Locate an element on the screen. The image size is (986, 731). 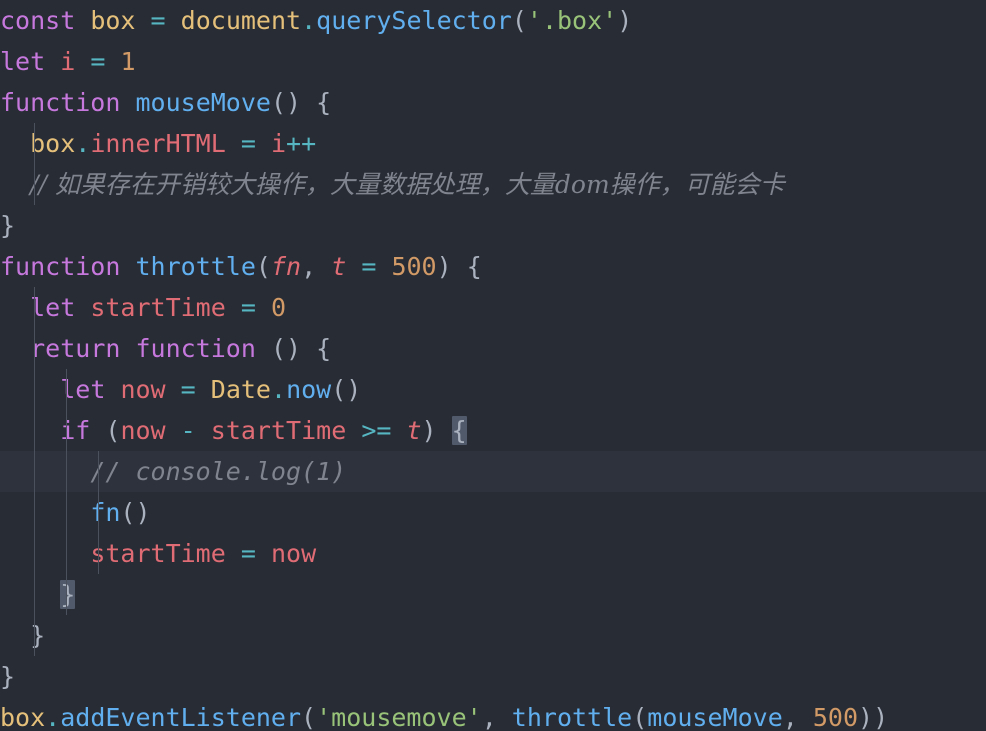
code-line: function throttle(fn, t = 500) { is located at coordinates (493, 266).